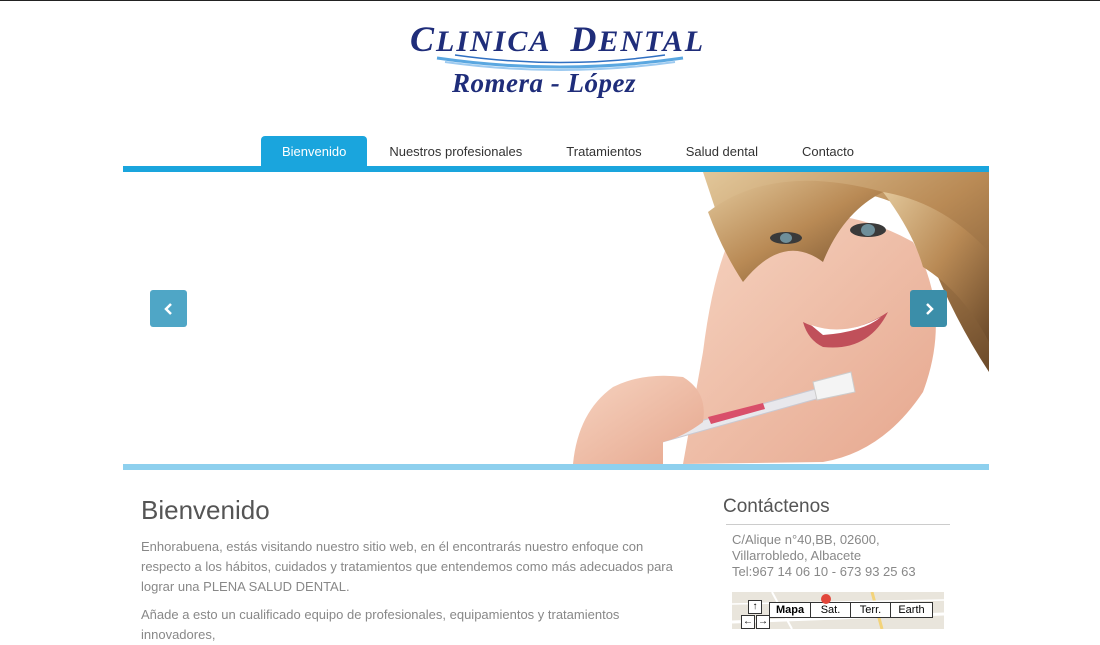 Image resolution: width=1100 pixels, height=645 pixels. What do you see at coordinates (797, 555) in the screenshot?
I see `address-line-2: Villarrobledo, Albacete` at bounding box center [797, 555].